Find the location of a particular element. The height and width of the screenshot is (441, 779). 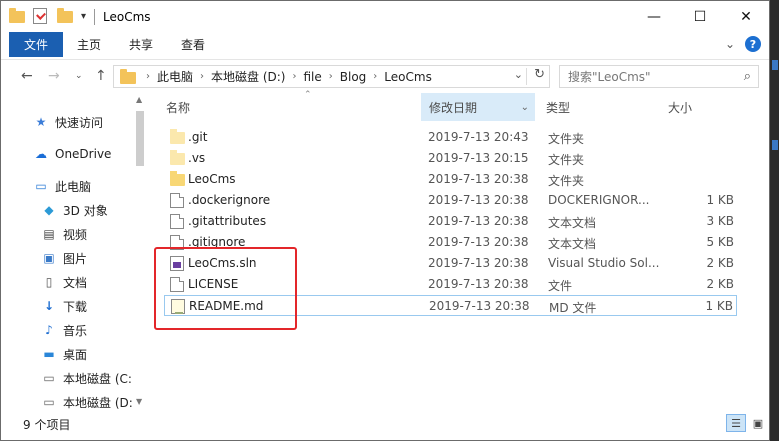

minimize-button: — is located at coordinates (654, 16).